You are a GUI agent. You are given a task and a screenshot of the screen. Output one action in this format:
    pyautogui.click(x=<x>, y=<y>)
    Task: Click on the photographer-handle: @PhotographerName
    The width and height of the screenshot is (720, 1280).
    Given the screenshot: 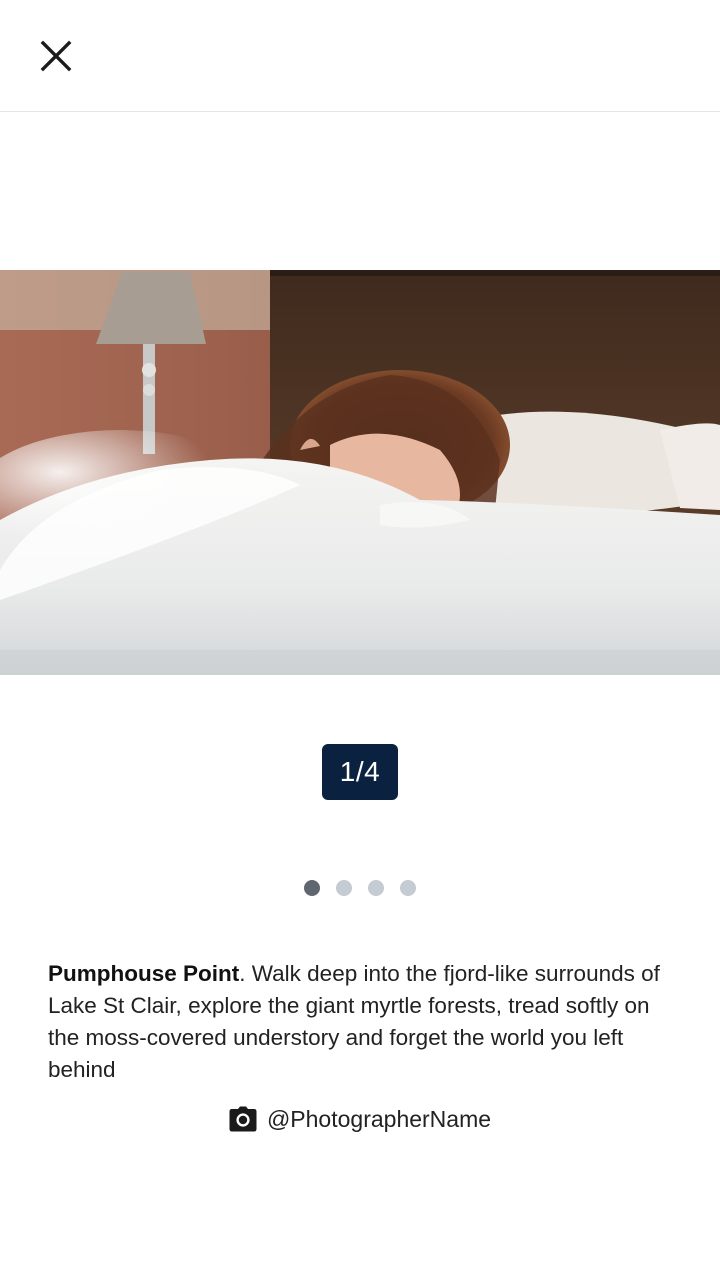 What is the action you would take?
    pyautogui.click(x=379, y=1119)
    